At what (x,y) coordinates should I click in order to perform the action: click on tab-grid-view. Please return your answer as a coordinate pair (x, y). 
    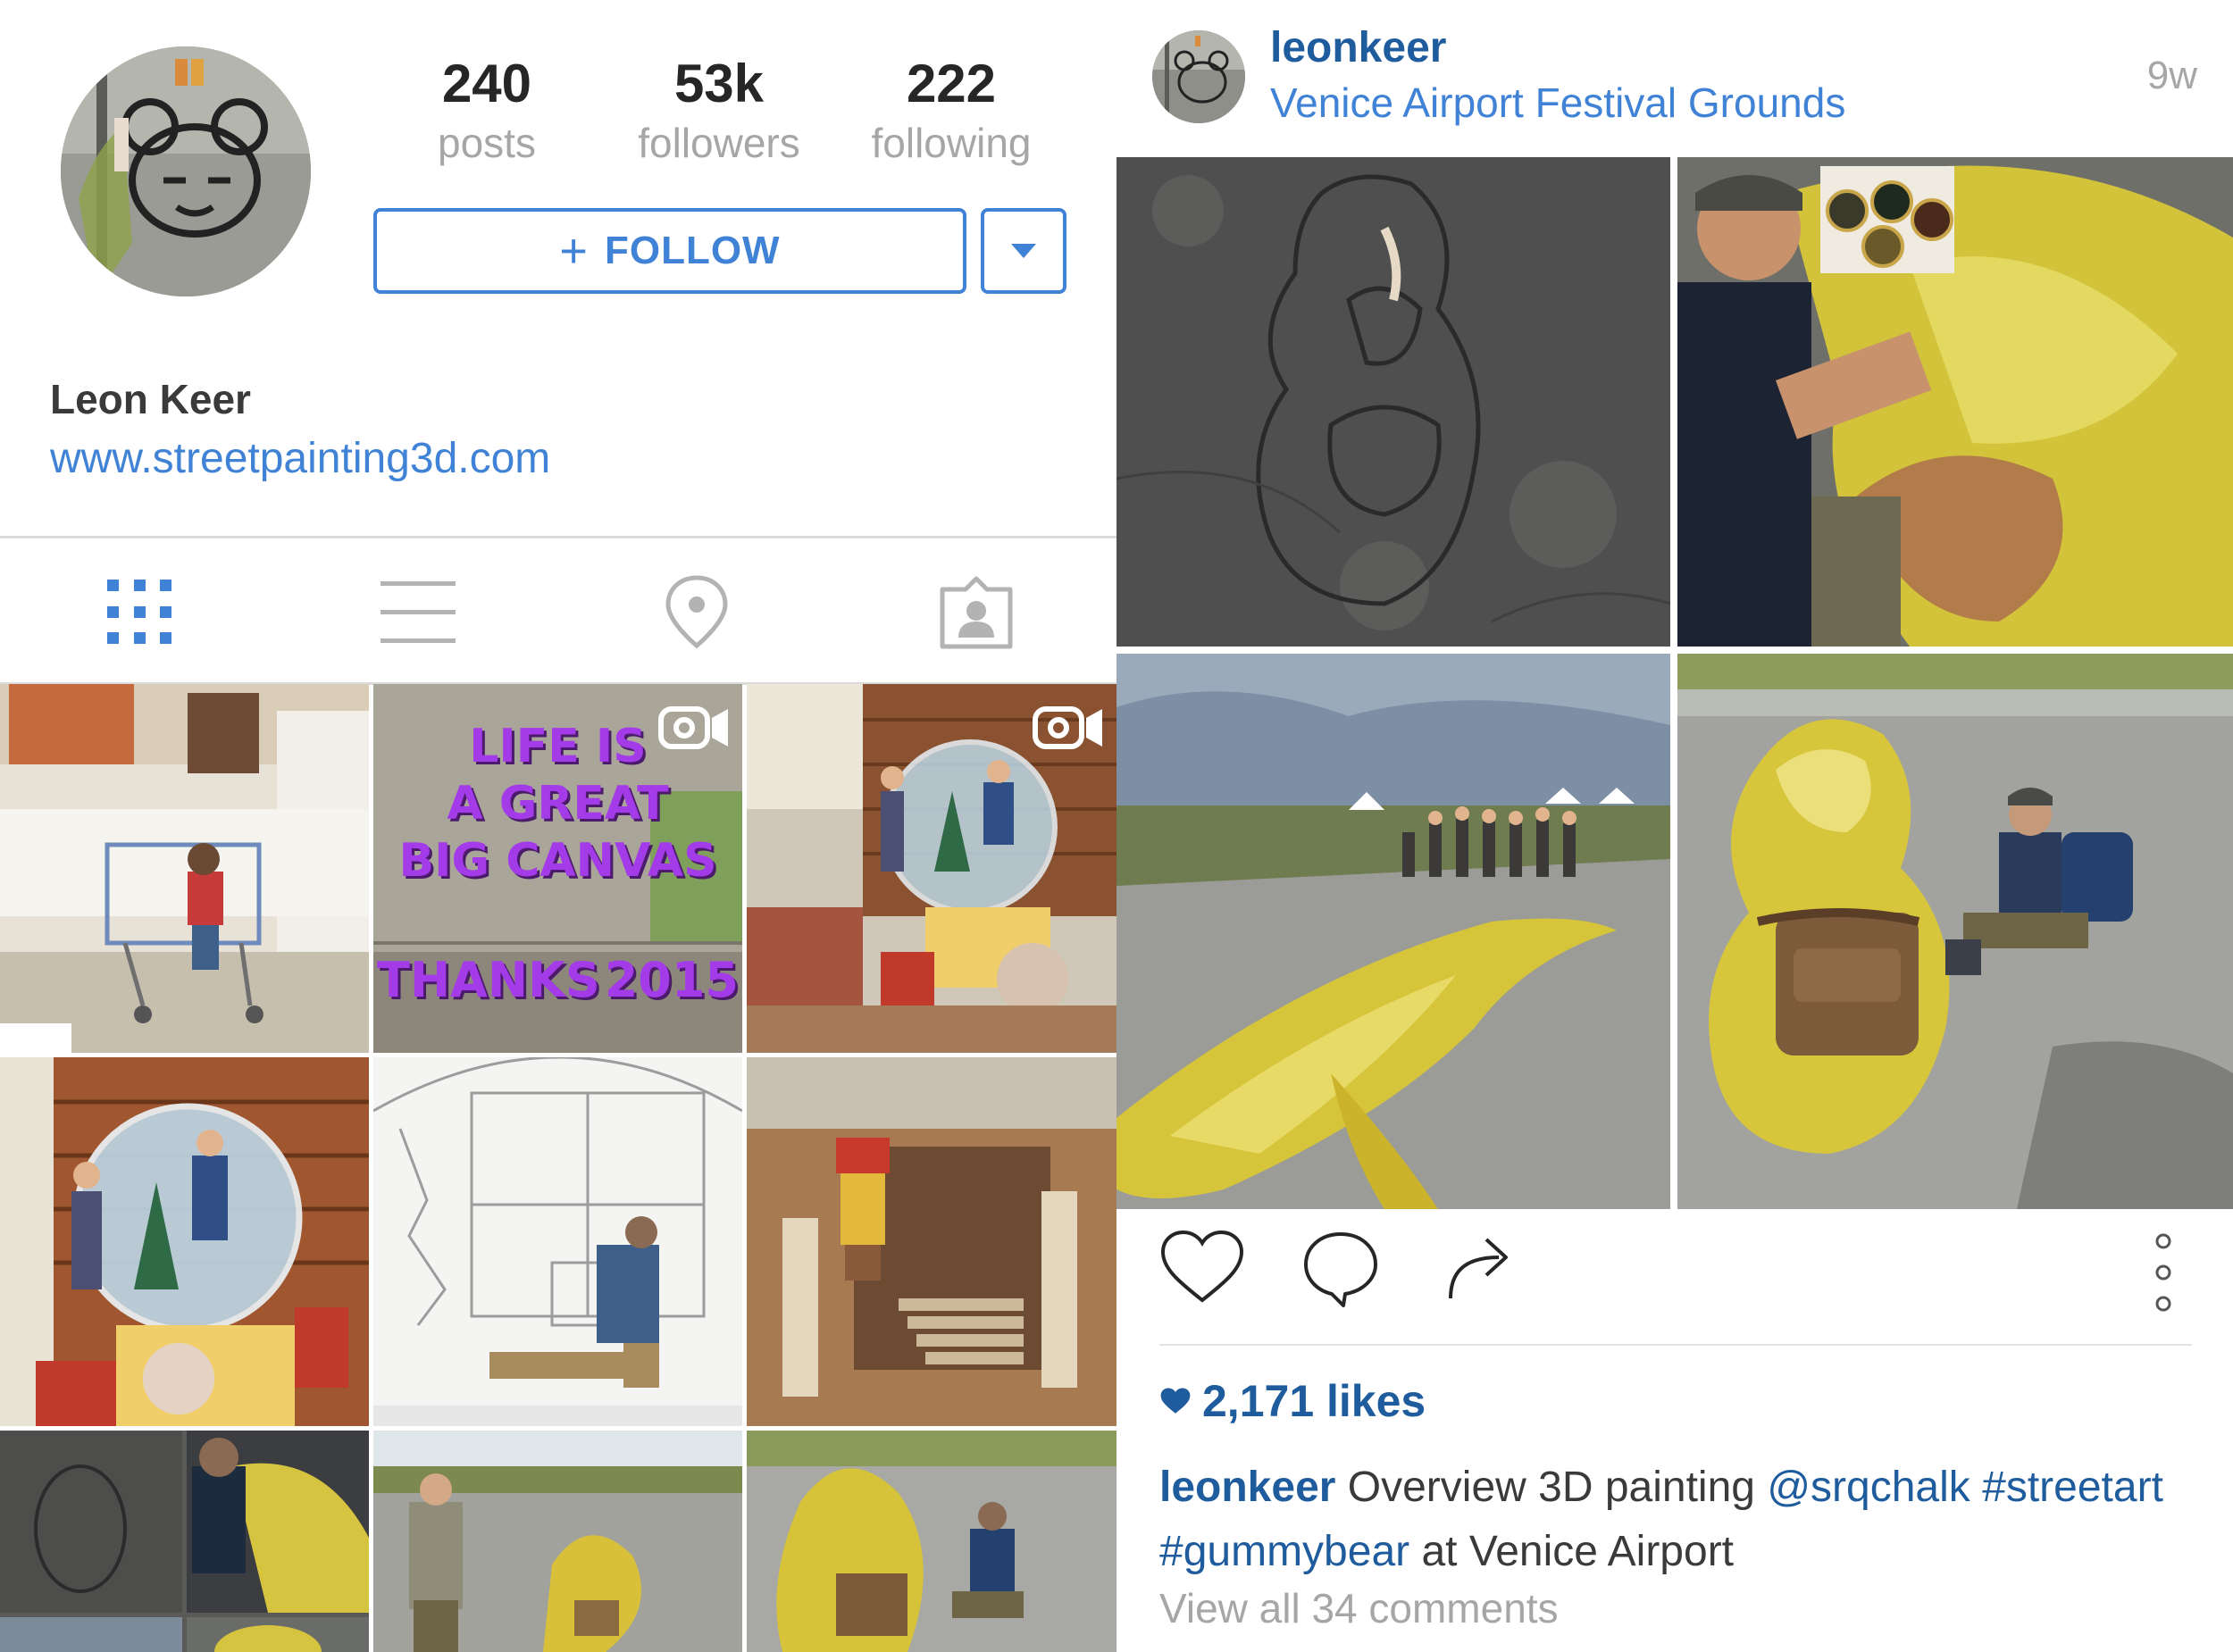
    Looking at the image, I should click on (139, 611).